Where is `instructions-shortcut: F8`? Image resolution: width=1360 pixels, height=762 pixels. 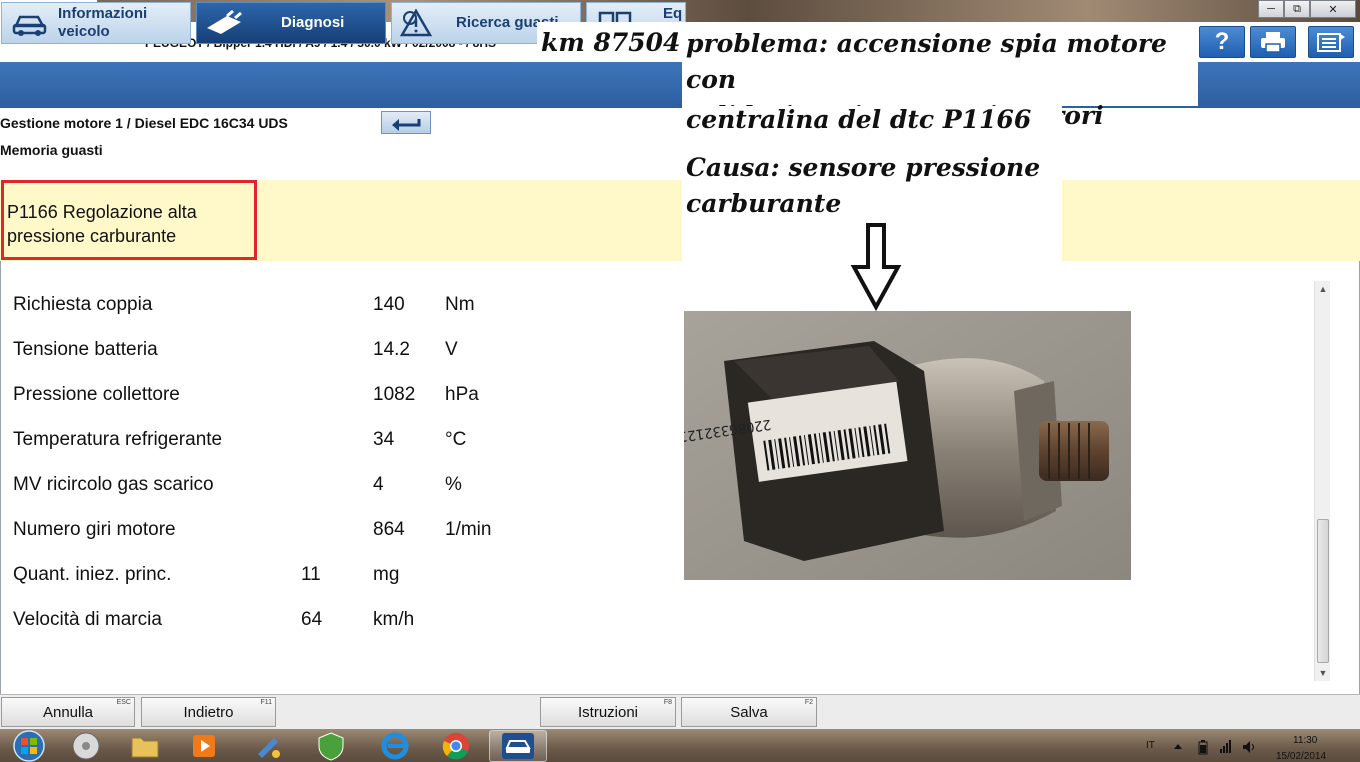
instructions-shortcut: F8 is located at coordinates (667, 702).